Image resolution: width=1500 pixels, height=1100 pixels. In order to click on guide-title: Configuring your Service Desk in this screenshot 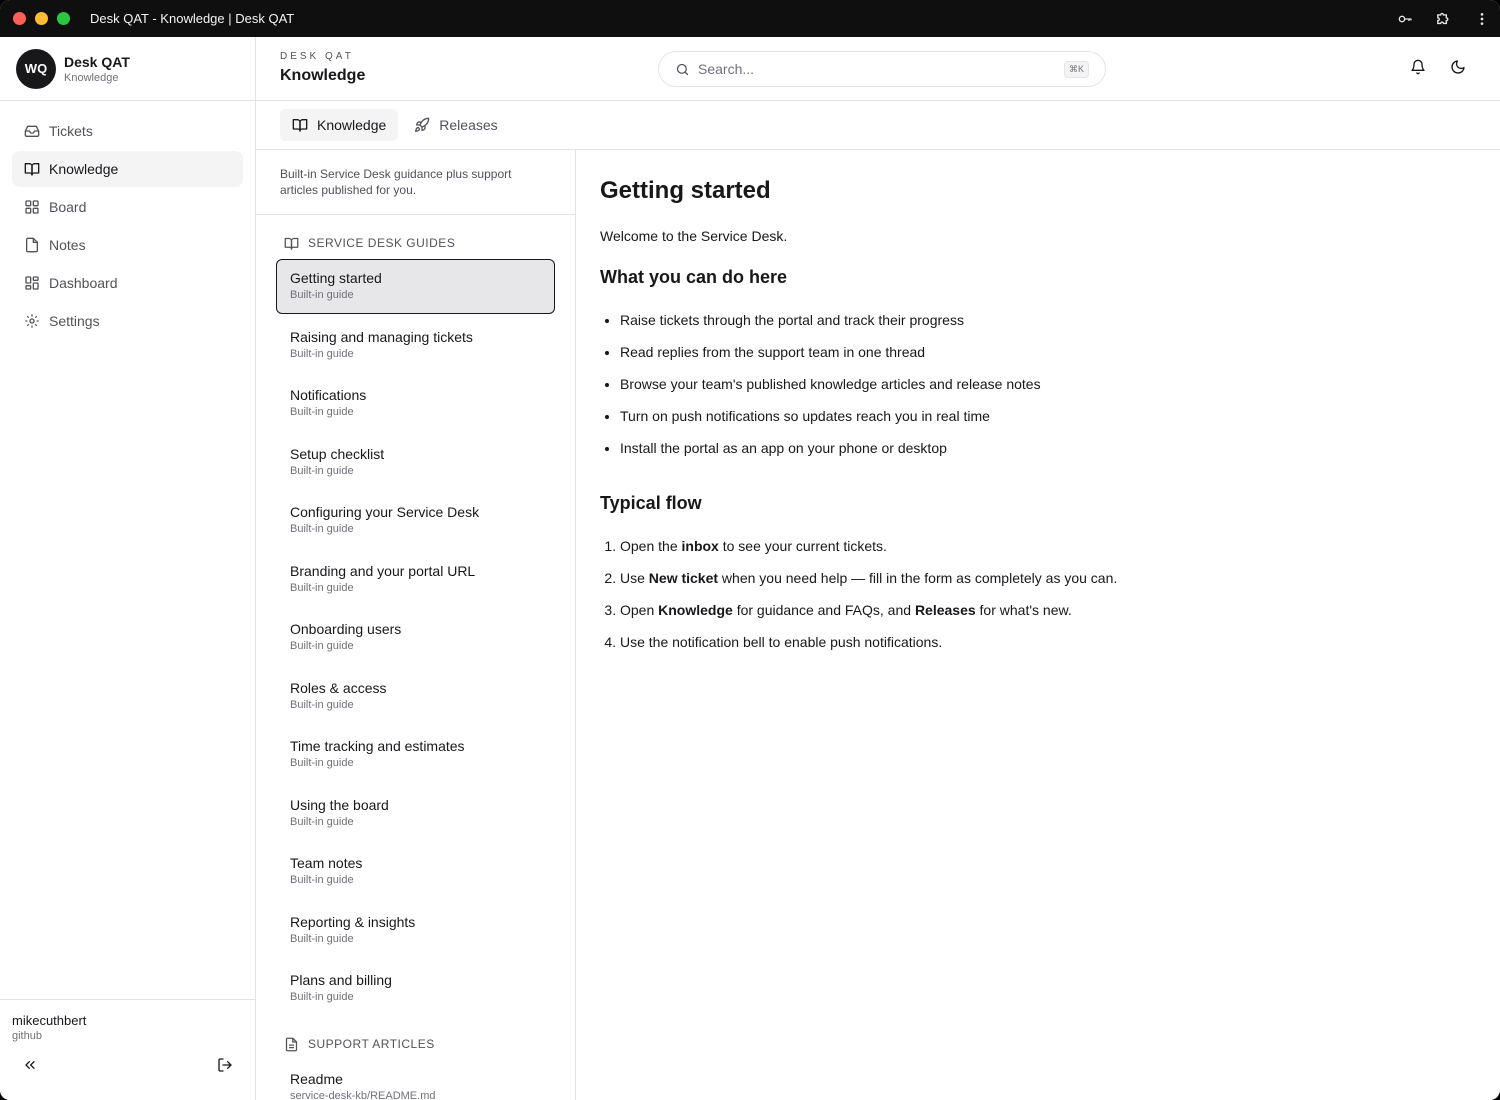, I will do `click(385, 512)`.